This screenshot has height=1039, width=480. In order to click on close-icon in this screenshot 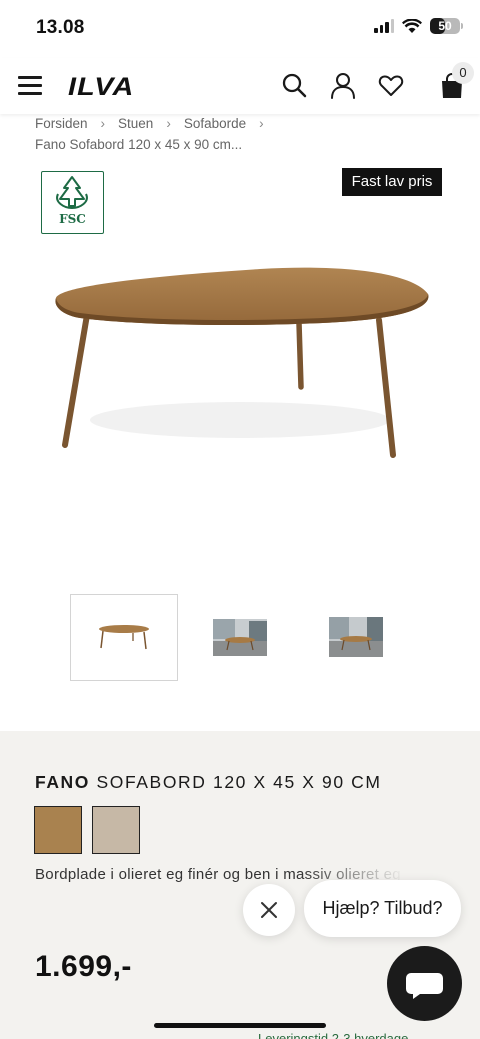, I will do `click(269, 910)`.